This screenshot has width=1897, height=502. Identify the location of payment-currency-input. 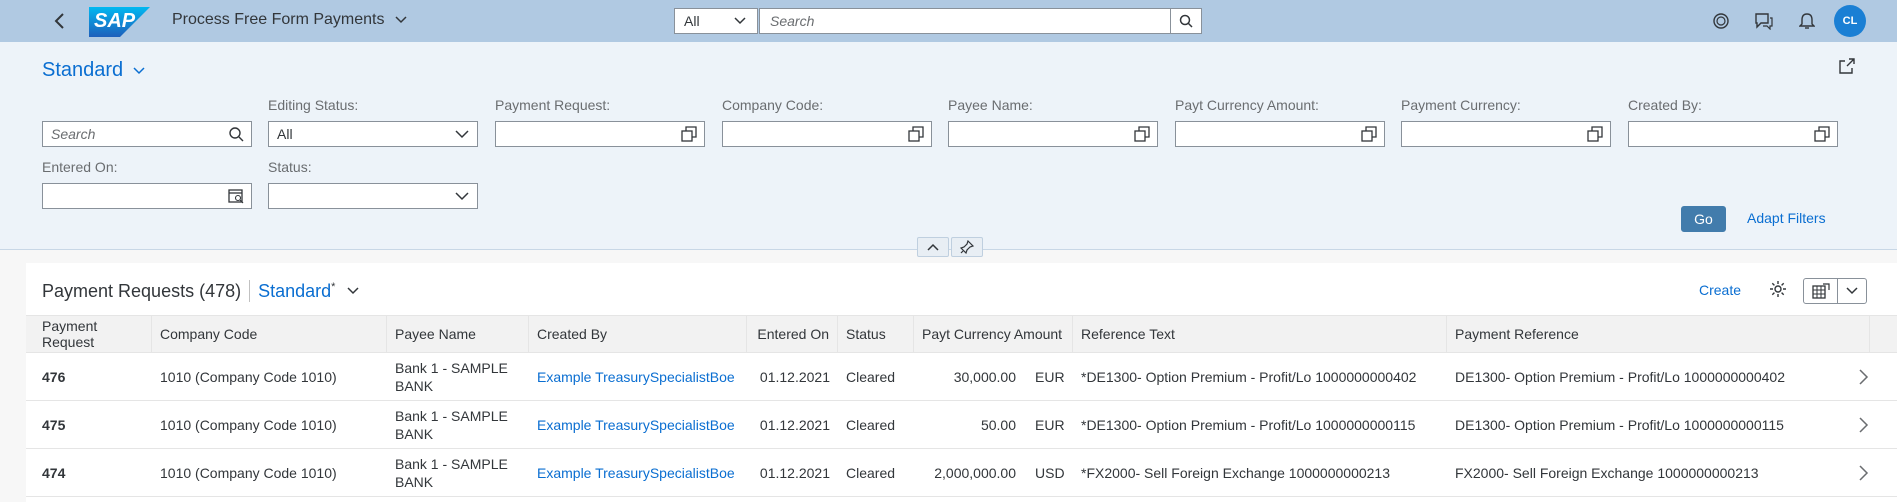
(1506, 134).